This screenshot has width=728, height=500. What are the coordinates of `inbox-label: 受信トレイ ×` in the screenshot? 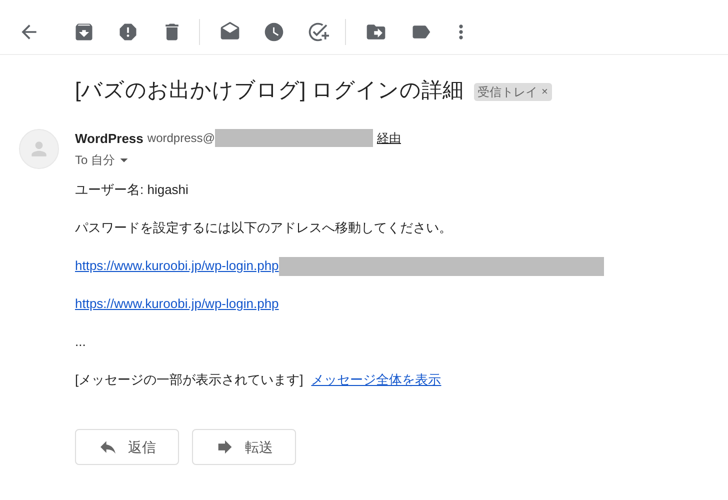 It's located at (513, 91).